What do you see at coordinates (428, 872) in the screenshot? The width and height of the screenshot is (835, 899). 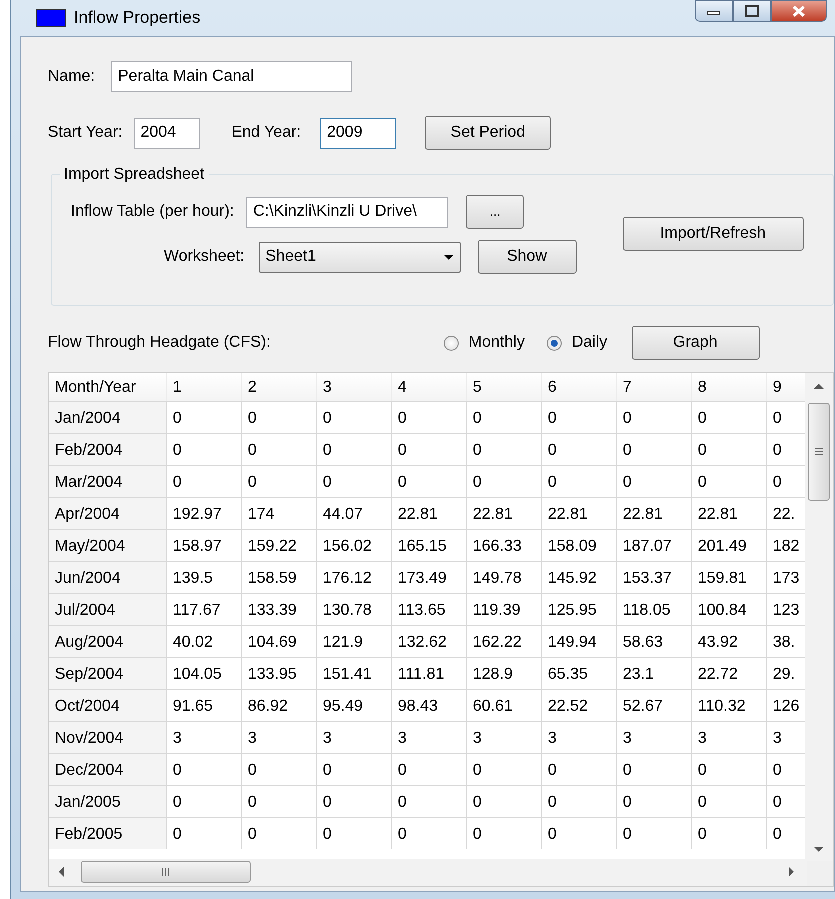 I see `horizontal-scrollbar` at bounding box center [428, 872].